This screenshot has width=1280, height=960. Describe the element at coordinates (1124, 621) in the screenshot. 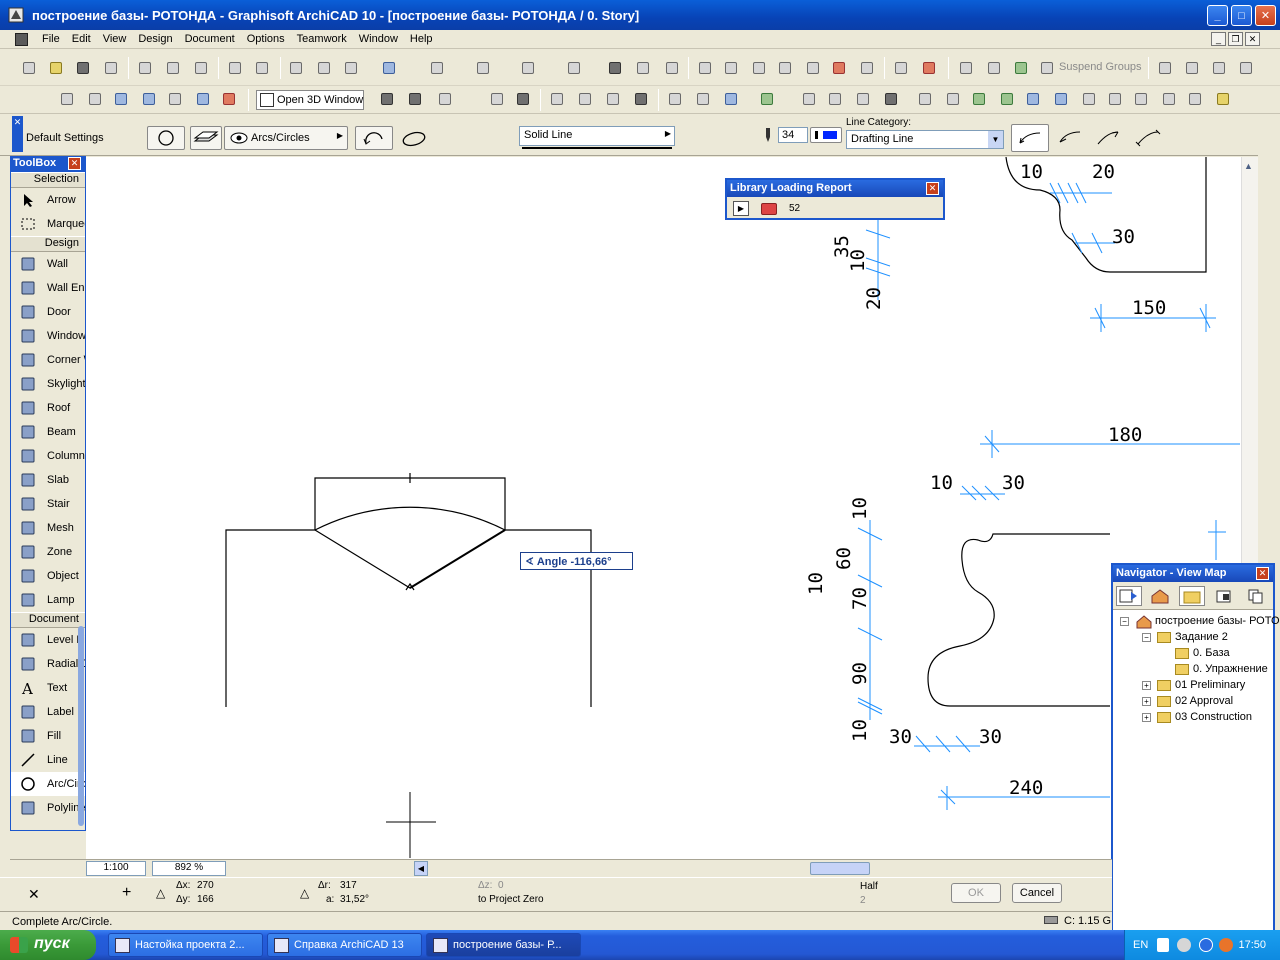

I see `collapse-icon: −` at that location.